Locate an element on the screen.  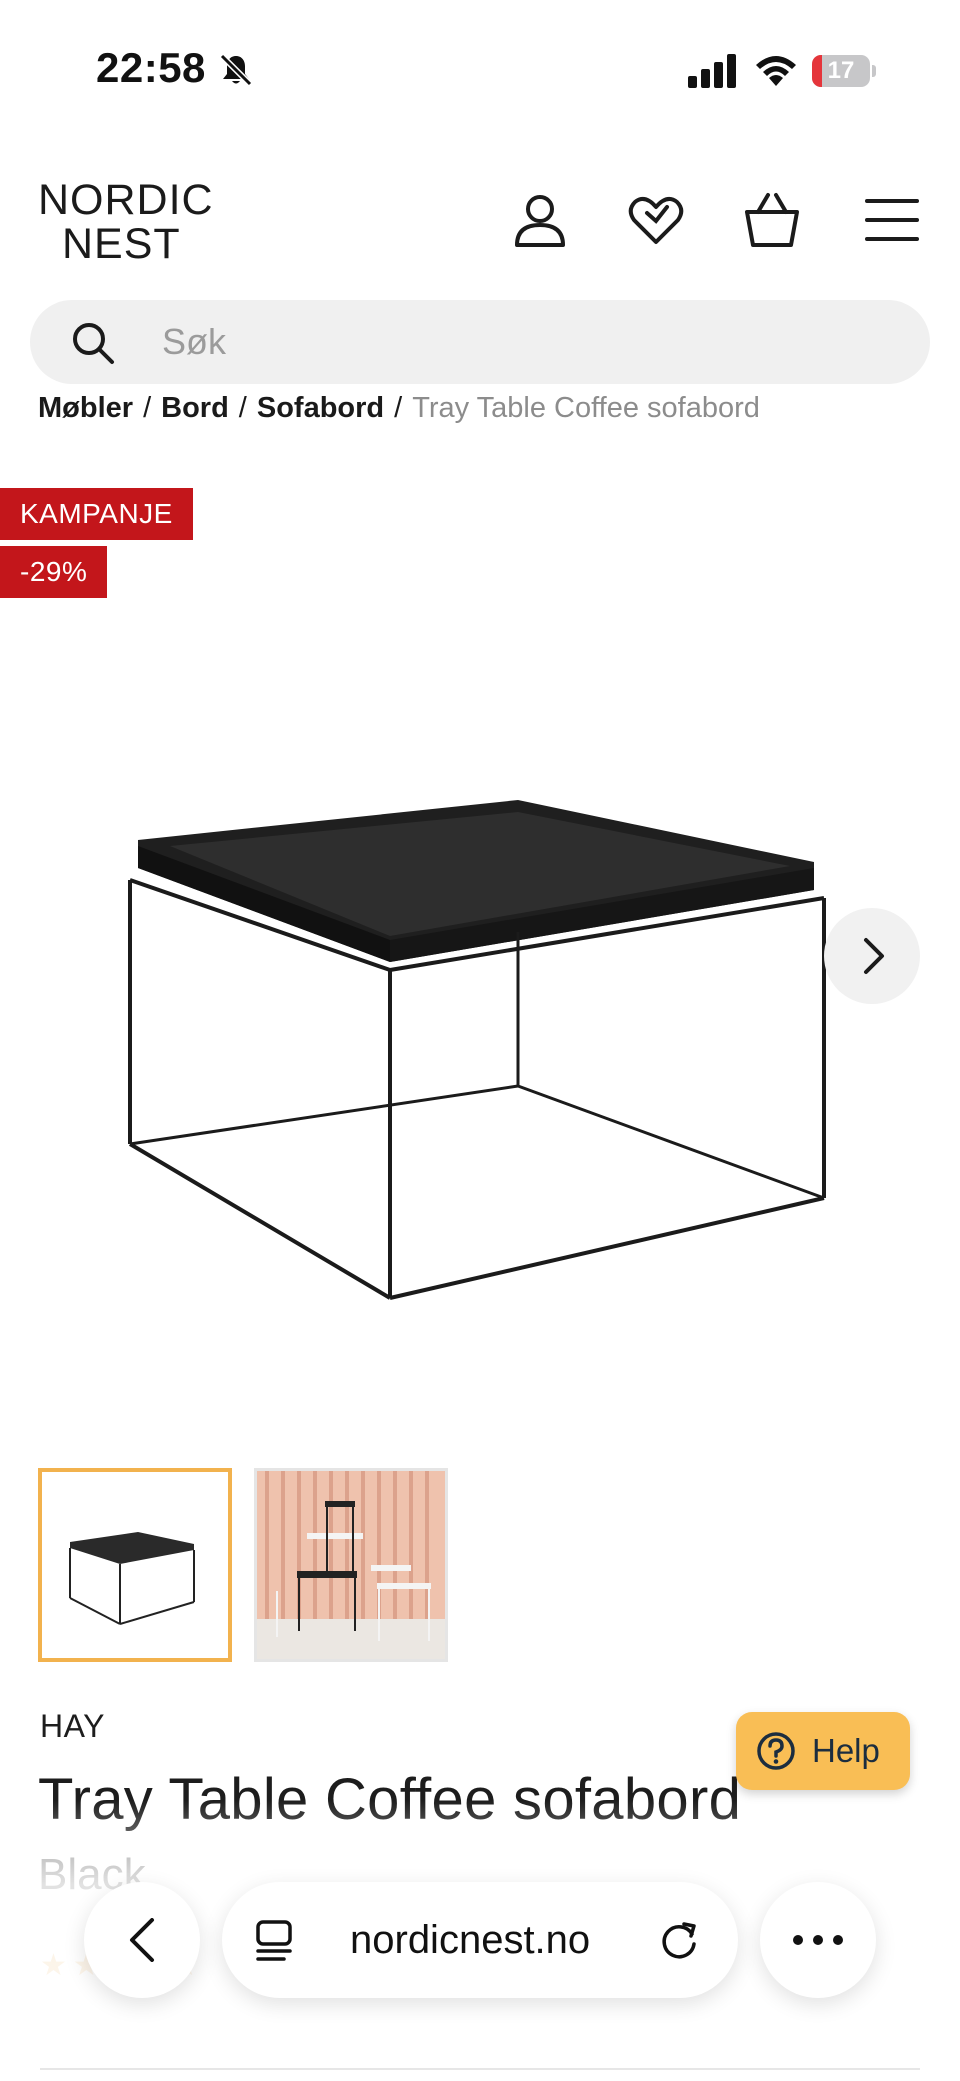
thumbnail-table-image is located at coordinates (132, 1578).